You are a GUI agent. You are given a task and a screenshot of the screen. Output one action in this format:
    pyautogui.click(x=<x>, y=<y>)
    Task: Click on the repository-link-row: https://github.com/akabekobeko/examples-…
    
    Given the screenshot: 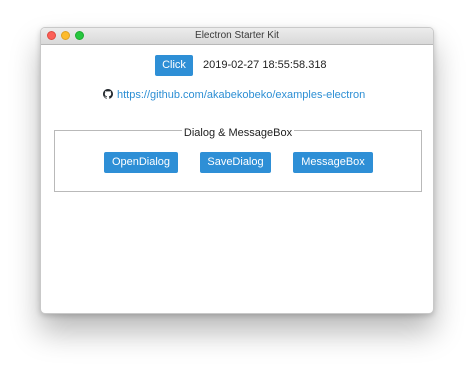 What is the action you would take?
    pyautogui.click(x=234, y=95)
    